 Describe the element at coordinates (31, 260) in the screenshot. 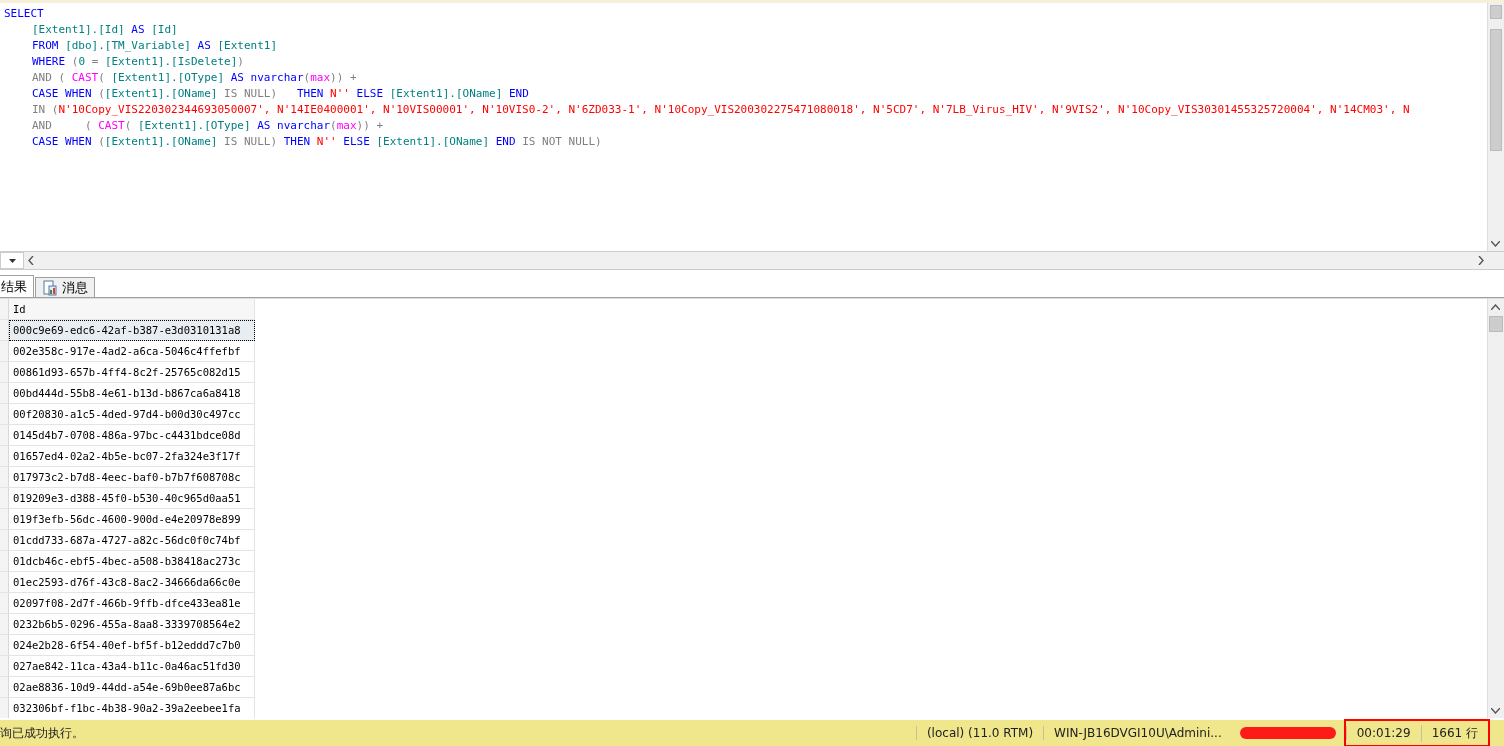

I see `scroll-left-icon` at that location.